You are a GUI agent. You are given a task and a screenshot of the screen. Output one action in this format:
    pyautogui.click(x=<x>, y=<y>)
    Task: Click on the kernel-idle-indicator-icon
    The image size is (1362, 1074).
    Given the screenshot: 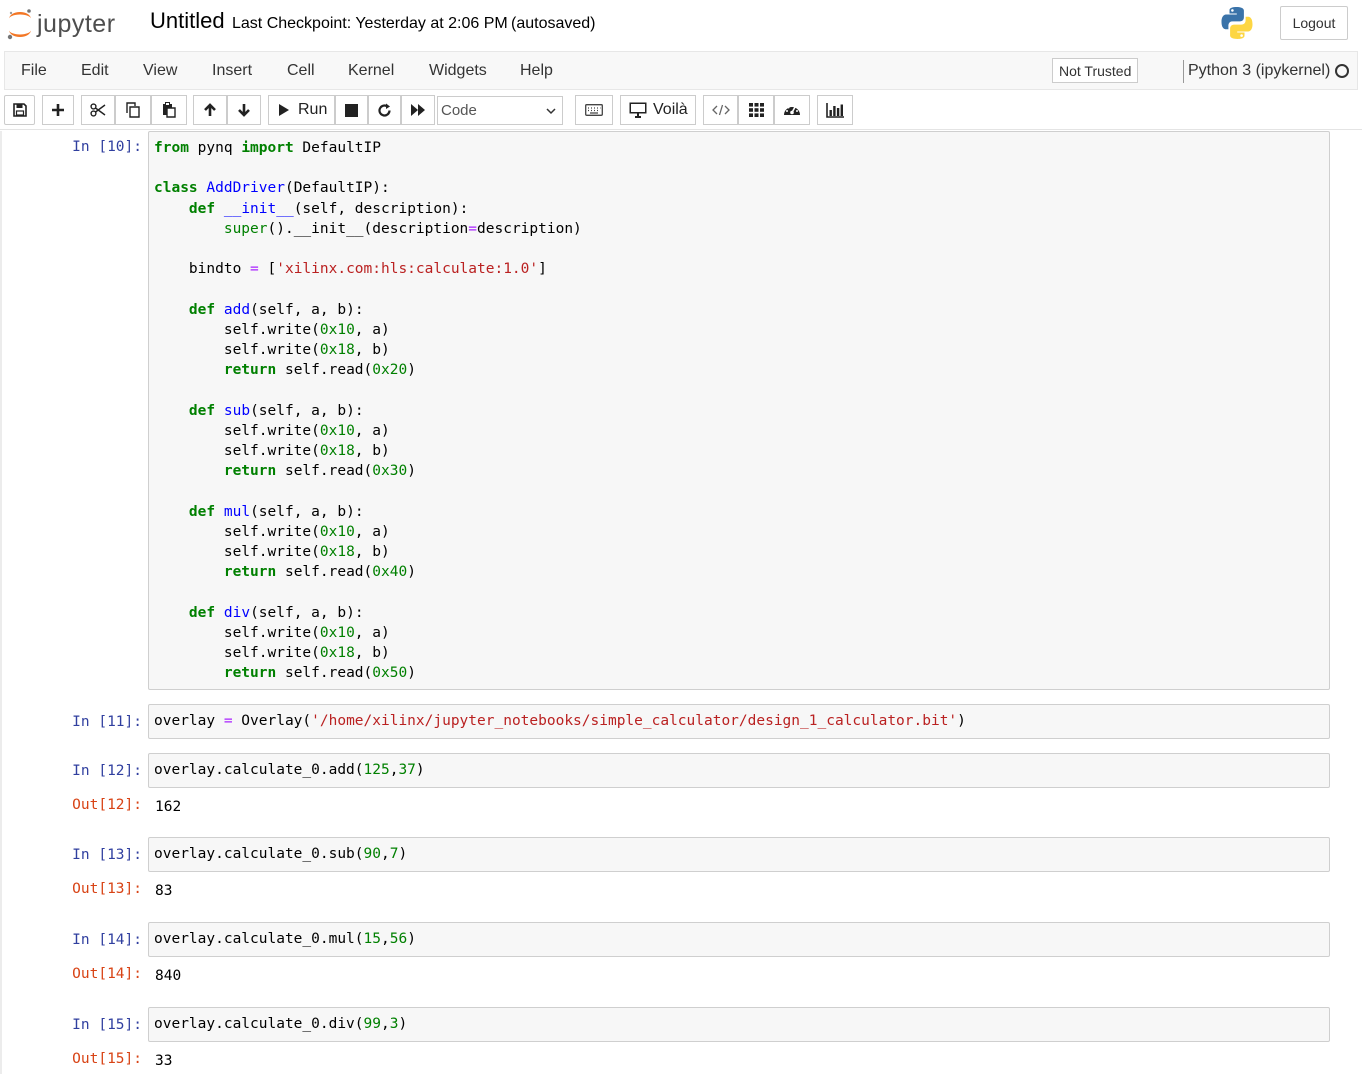 What is the action you would take?
    pyautogui.click(x=1342, y=71)
    